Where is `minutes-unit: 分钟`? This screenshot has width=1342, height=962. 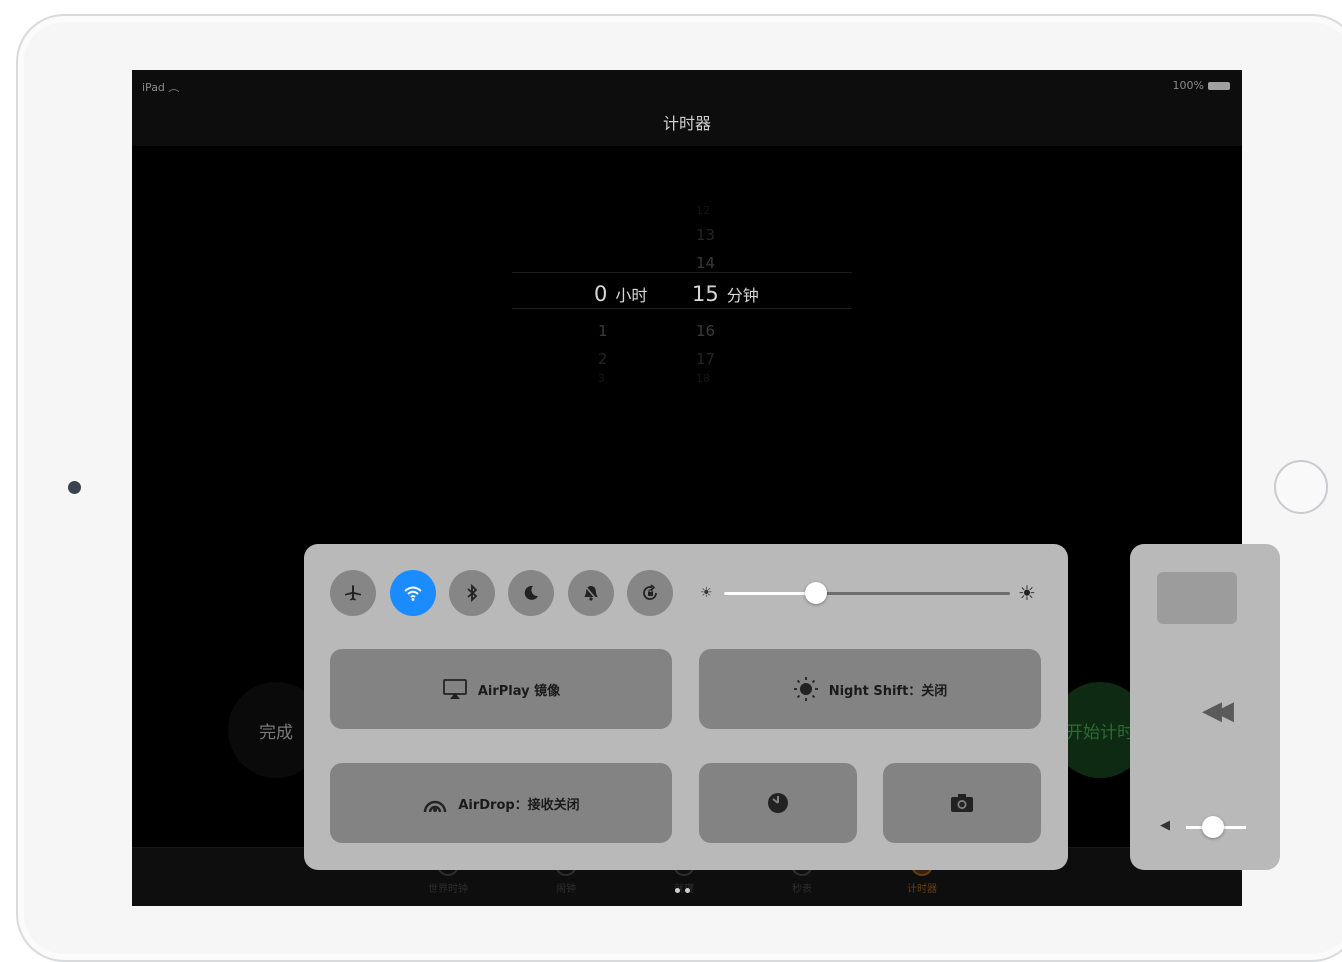 minutes-unit: 分钟 is located at coordinates (742, 295).